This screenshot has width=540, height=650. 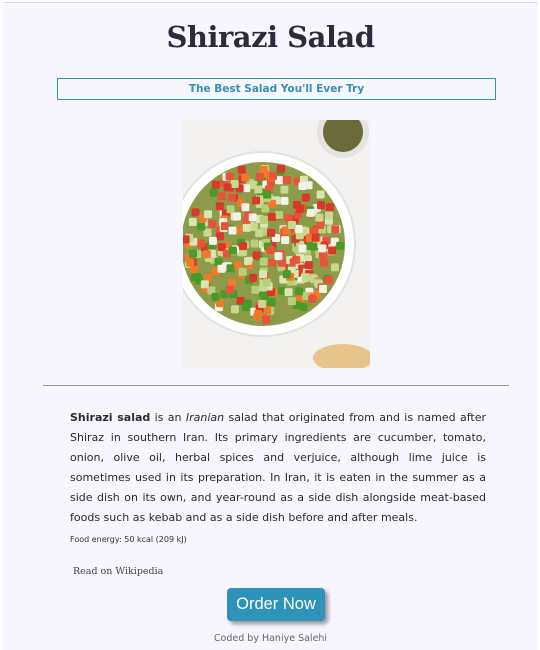 What do you see at coordinates (276, 244) in the screenshot?
I see `salad-image` at bounding box center [276, 244].